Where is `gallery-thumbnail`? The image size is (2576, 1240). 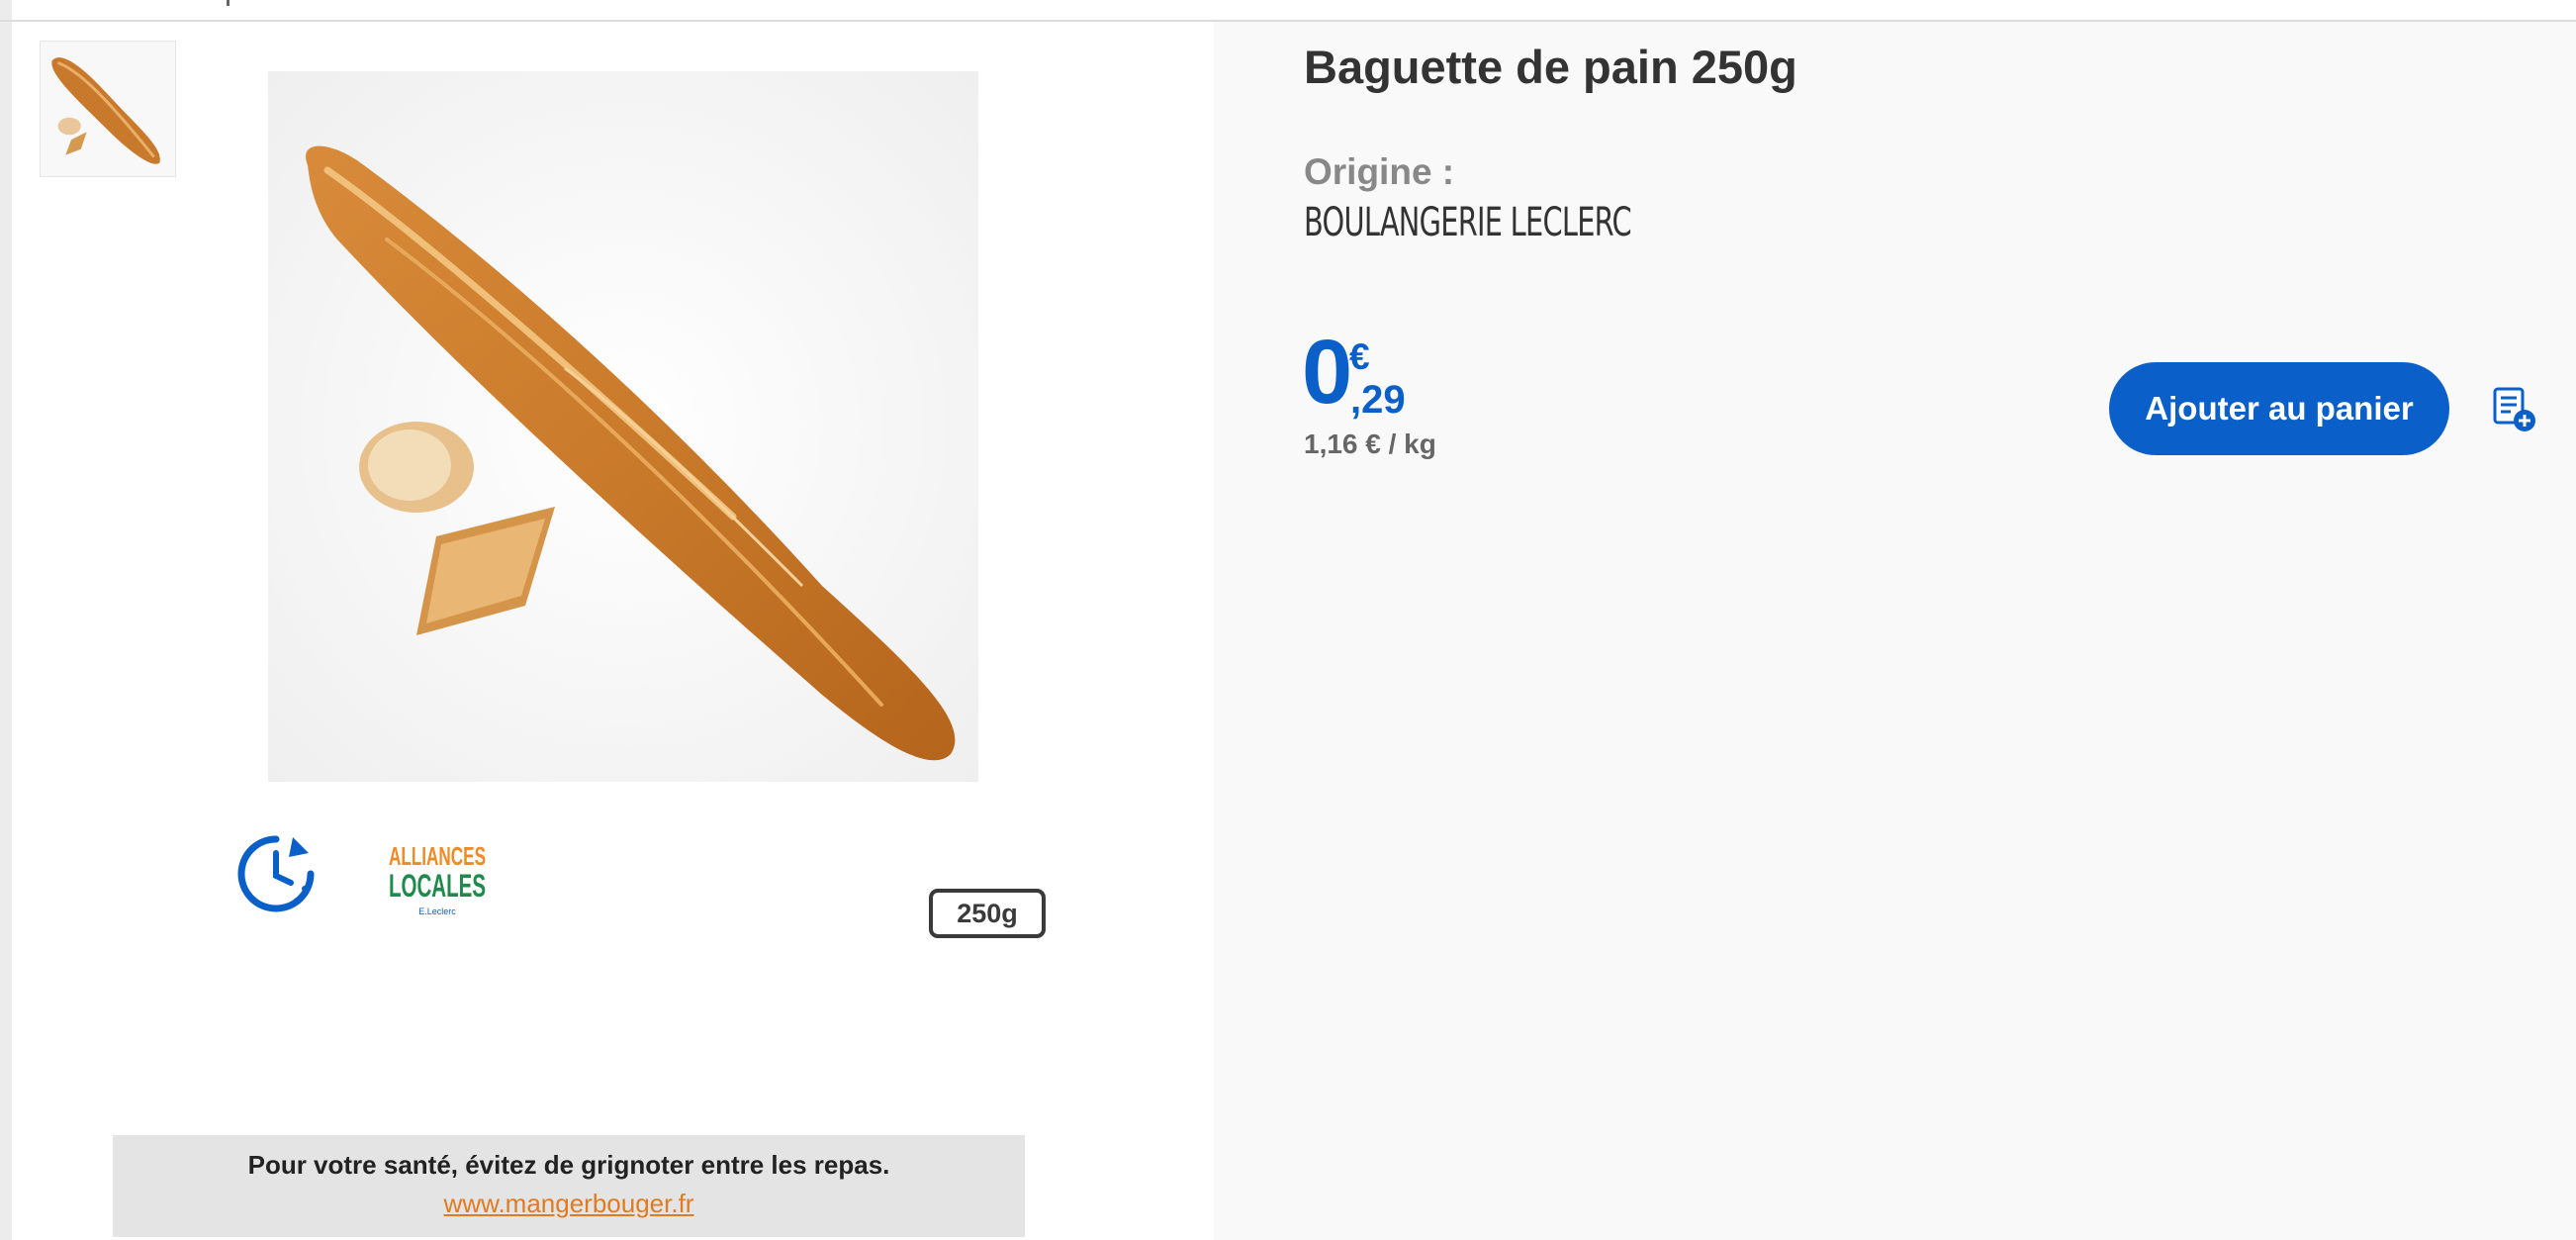 gallery-thumbnail is located at coordinates (108, 109).